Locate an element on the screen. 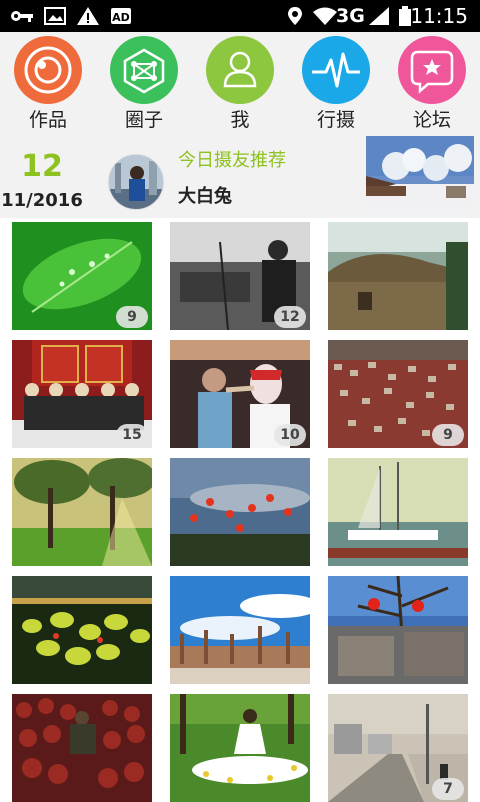  key-icon is located at coordinates (22, 16).